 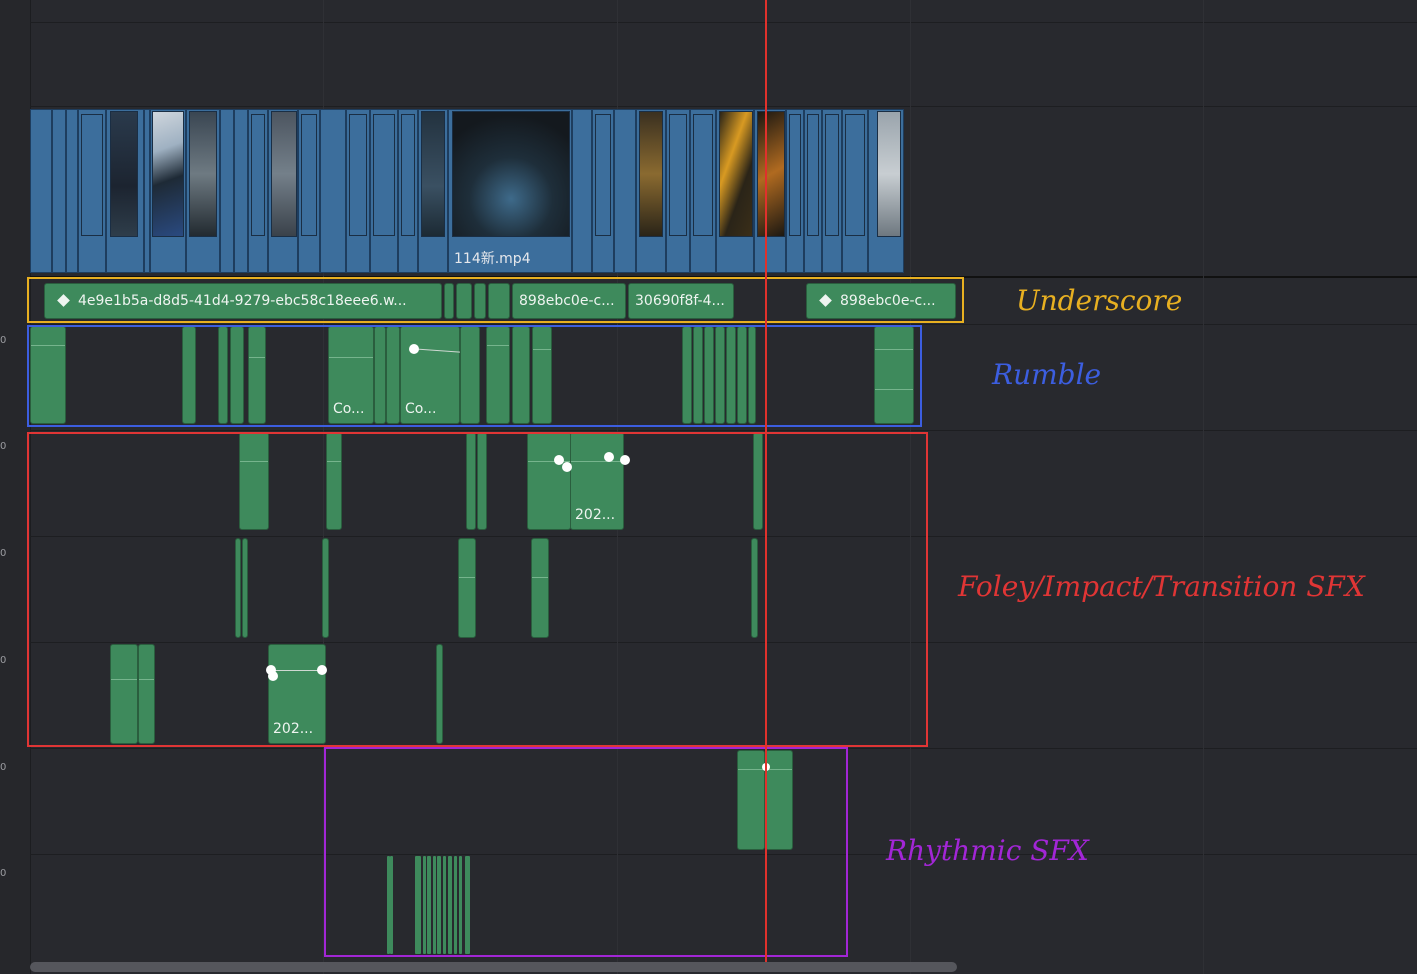 What do you see at coordinates (766, 481) in the screenshot?
I see `playhead` at bounding box center [766, 481].